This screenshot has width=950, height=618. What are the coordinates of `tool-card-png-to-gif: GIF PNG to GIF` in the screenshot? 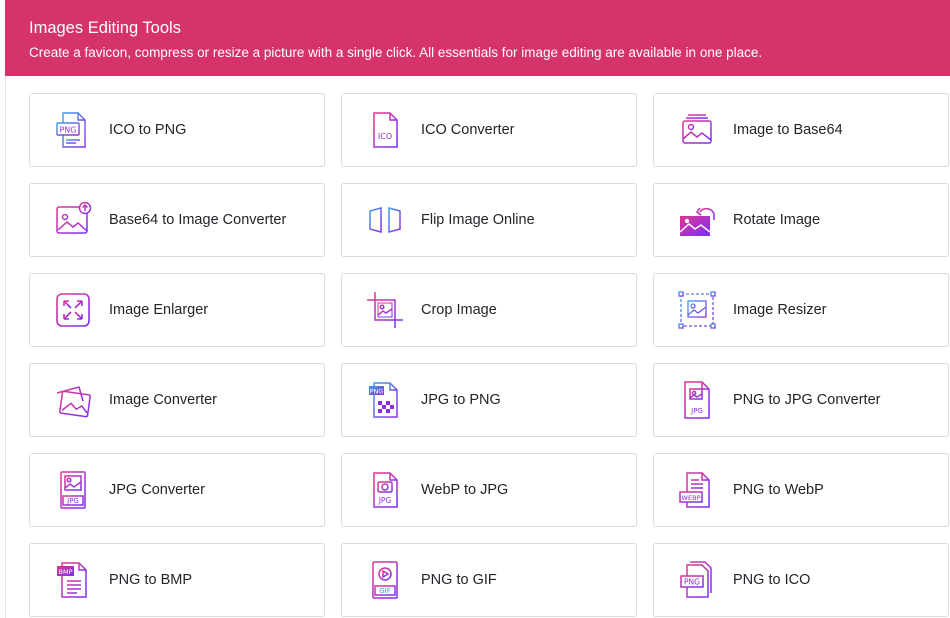 It's located at (489, 580).